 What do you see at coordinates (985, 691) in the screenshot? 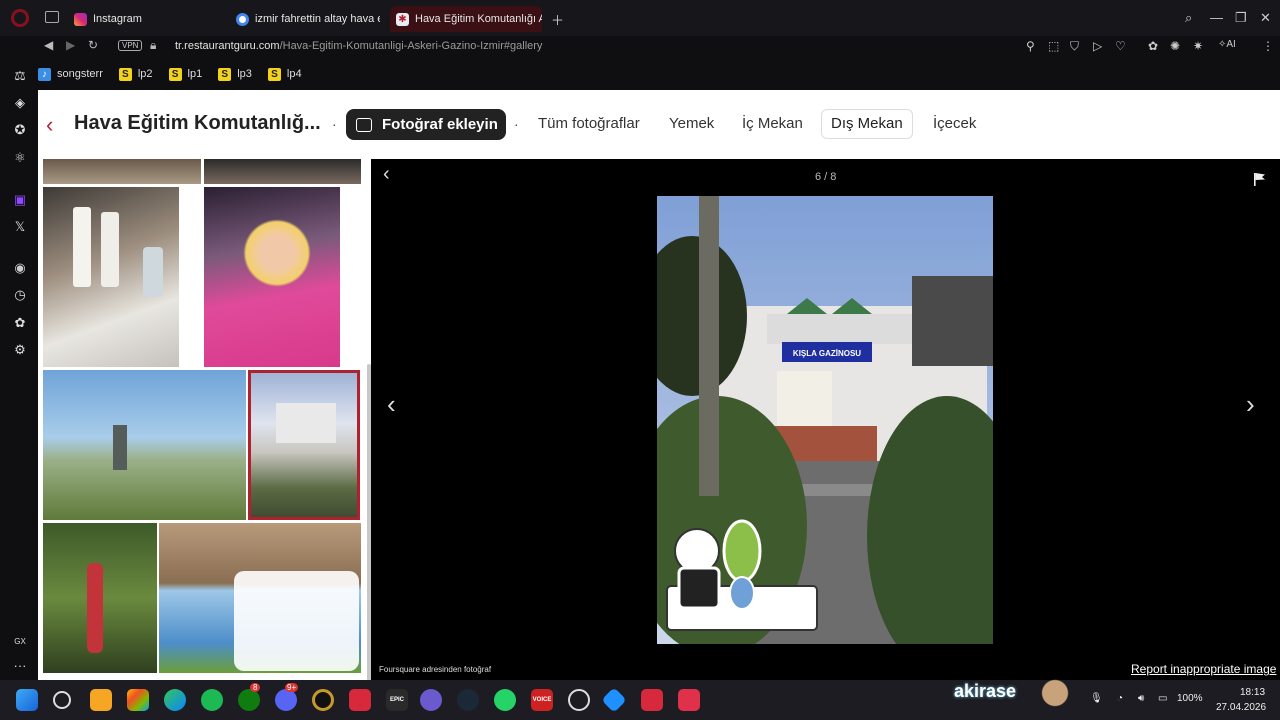
I see `akirase-widget: akirase` at bounding box center [985, 691].